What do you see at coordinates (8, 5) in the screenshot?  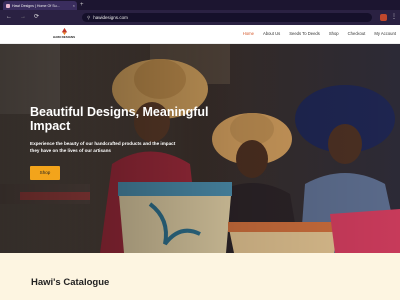 I see `favicon-icon` at bounding box center [8, 5].